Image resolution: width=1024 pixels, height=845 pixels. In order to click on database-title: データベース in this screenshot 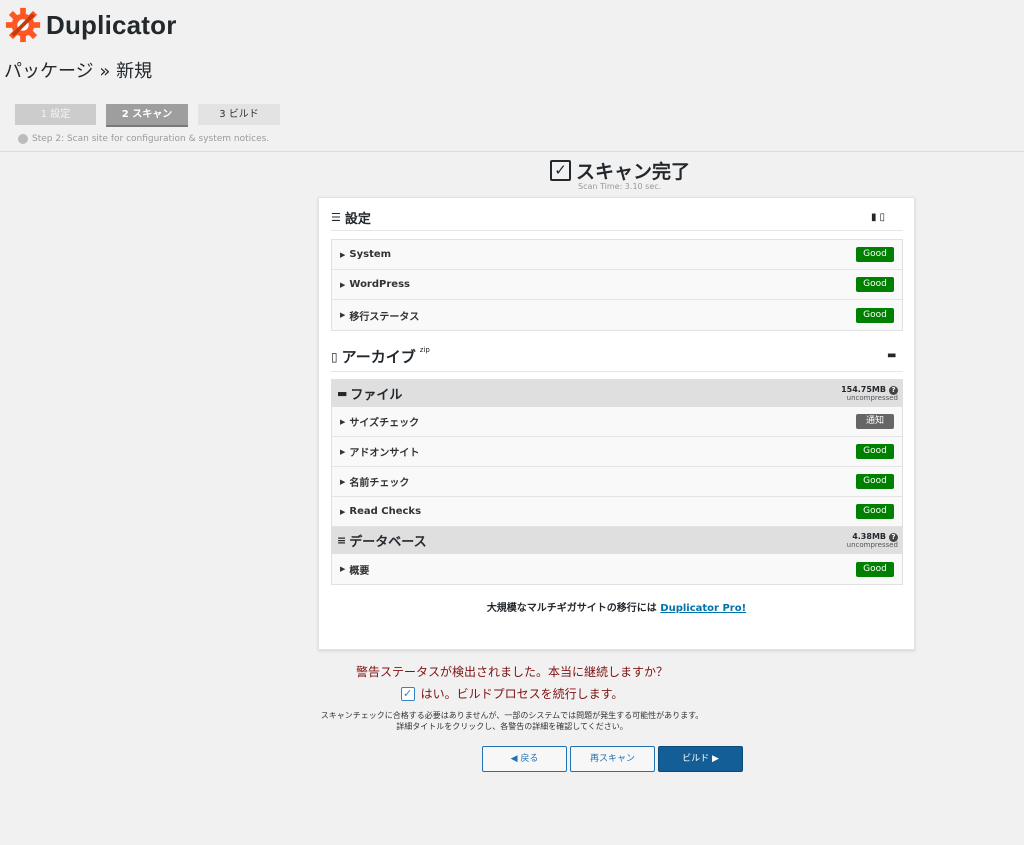, I will do `click(388, 542)`.